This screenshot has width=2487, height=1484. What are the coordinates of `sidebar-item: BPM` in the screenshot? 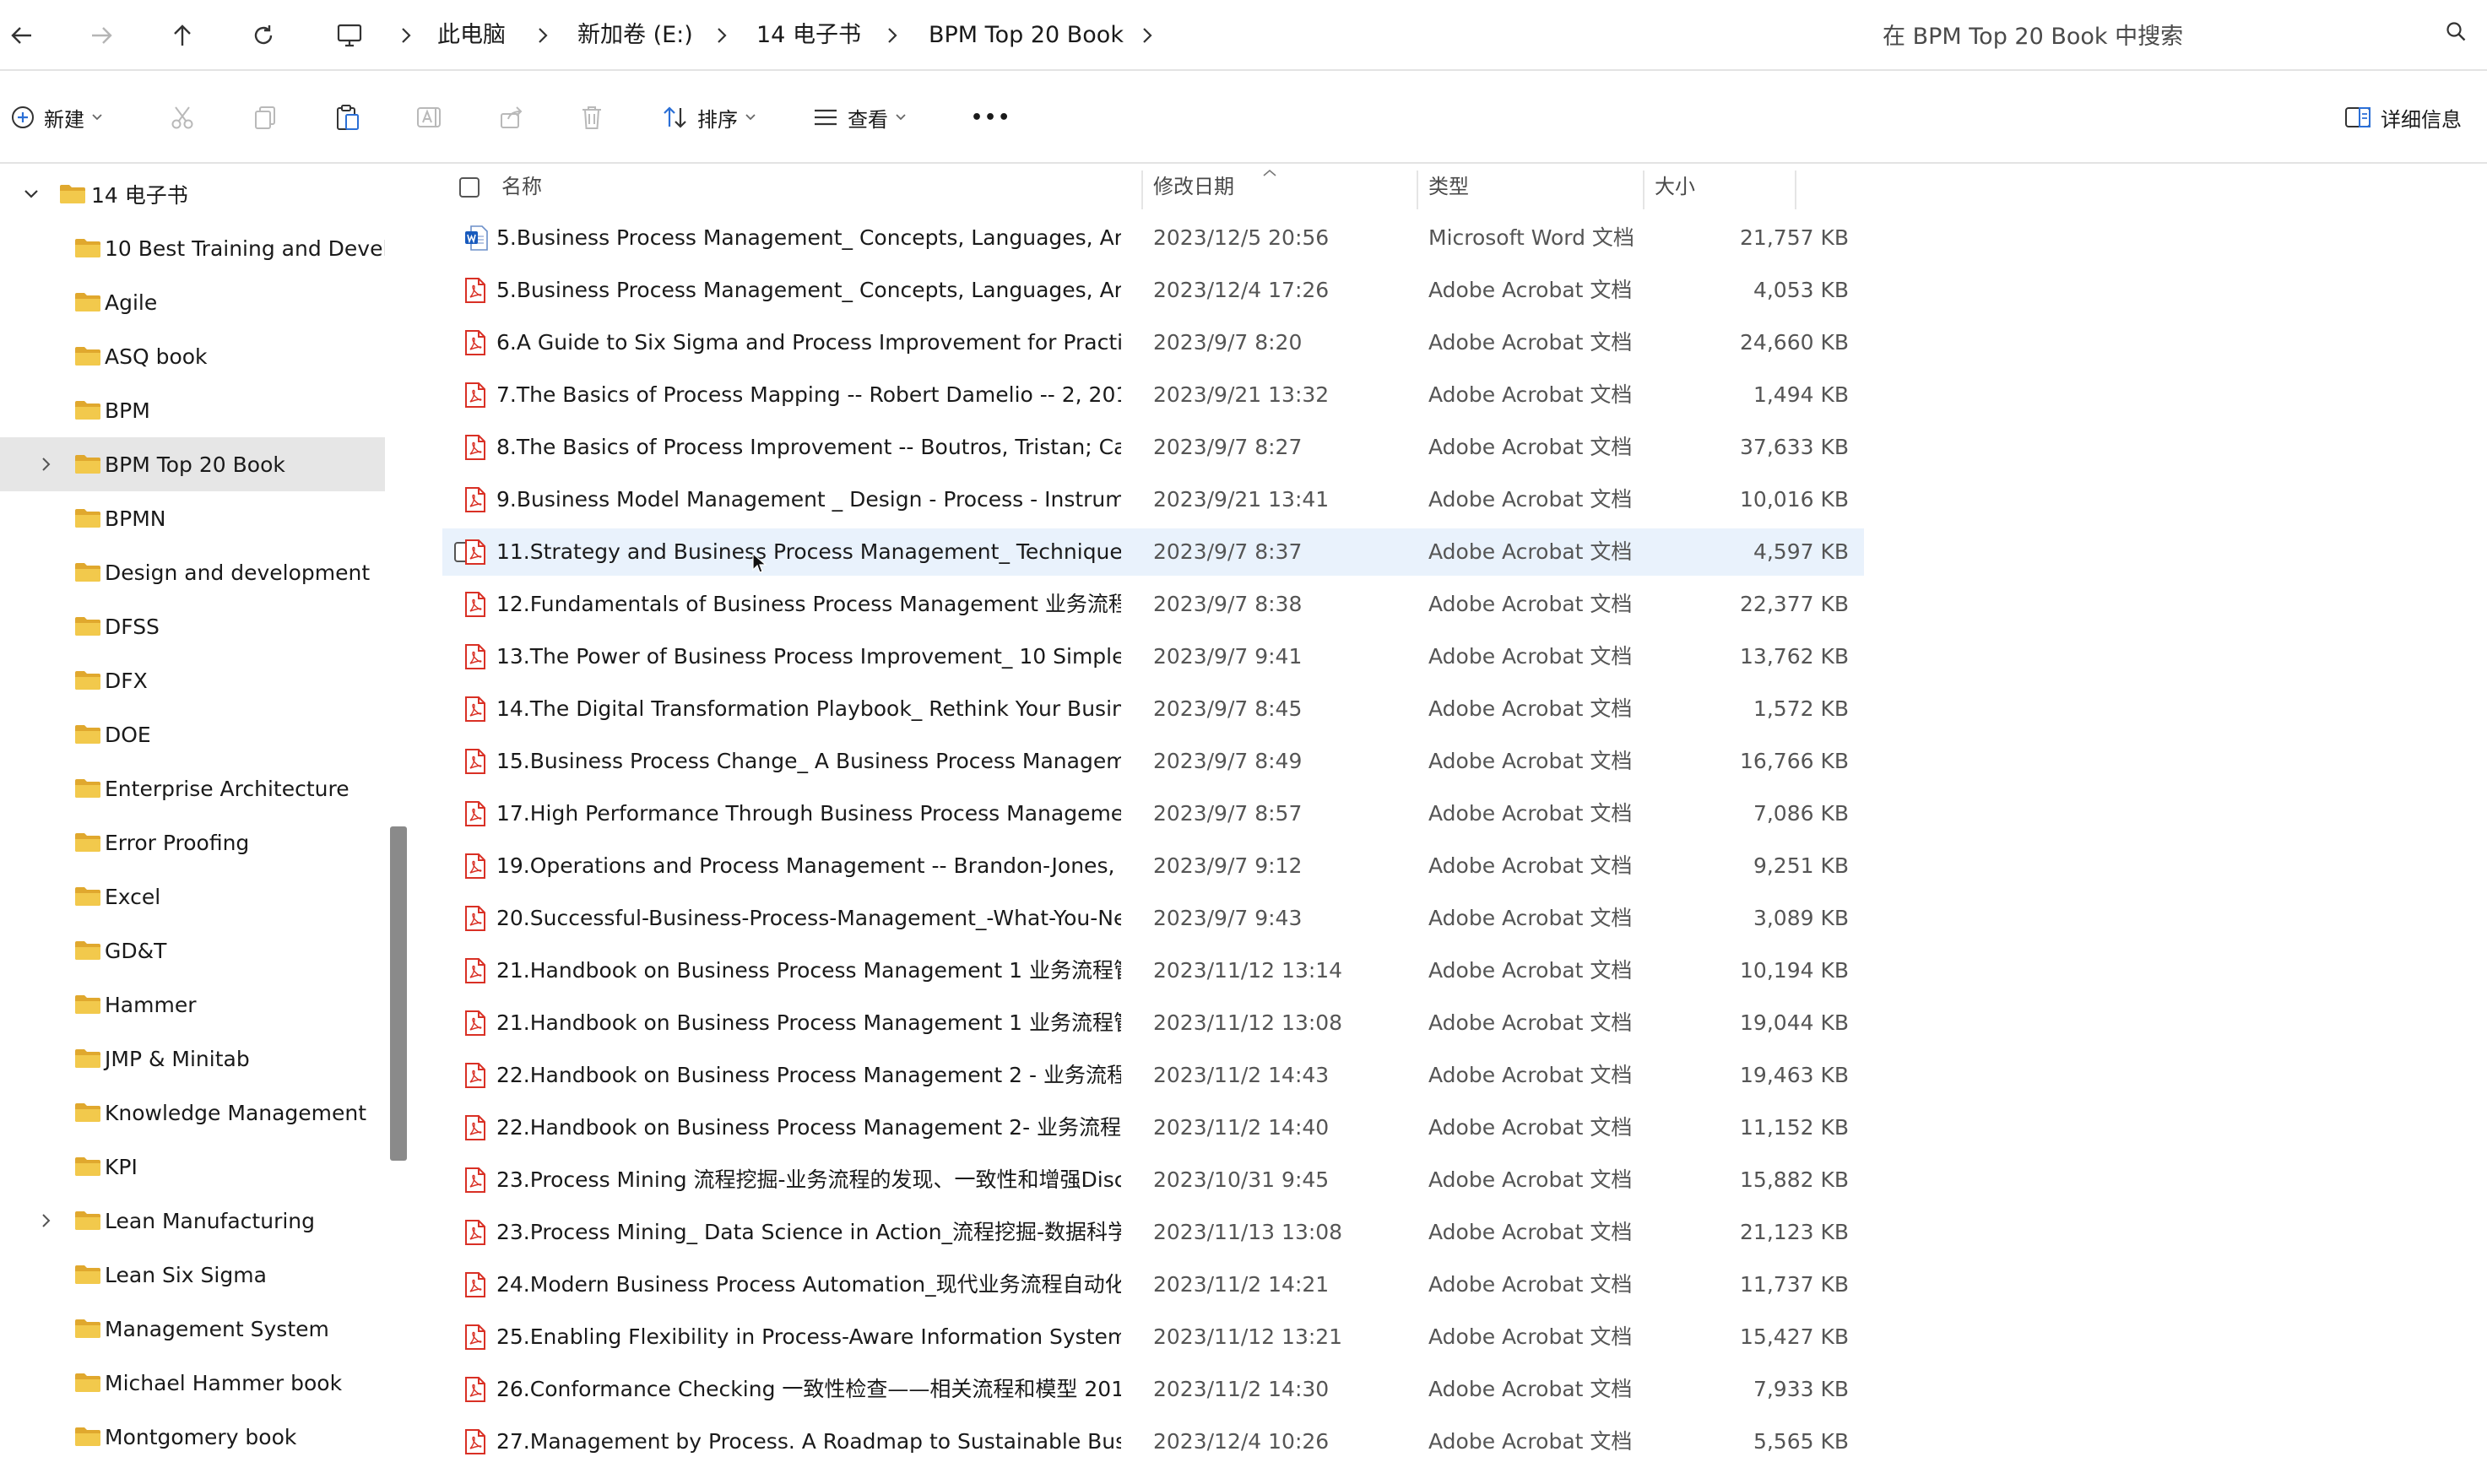 It's located at (192, 410).